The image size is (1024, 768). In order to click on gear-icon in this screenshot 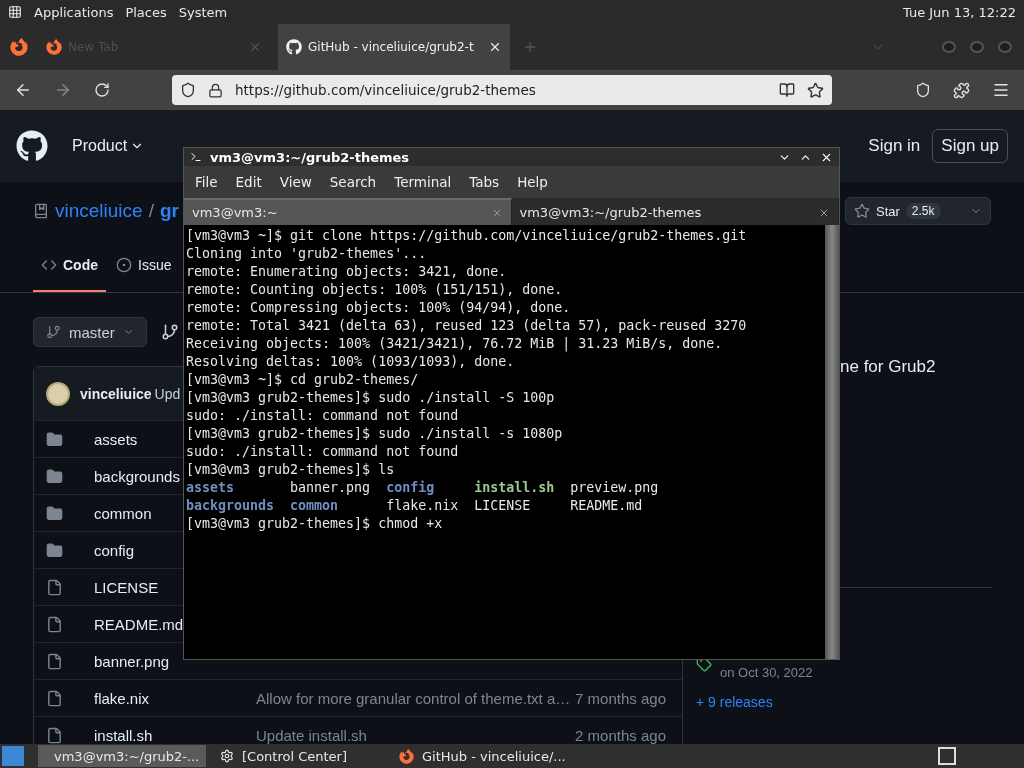, I will do `click(227, 756)`.